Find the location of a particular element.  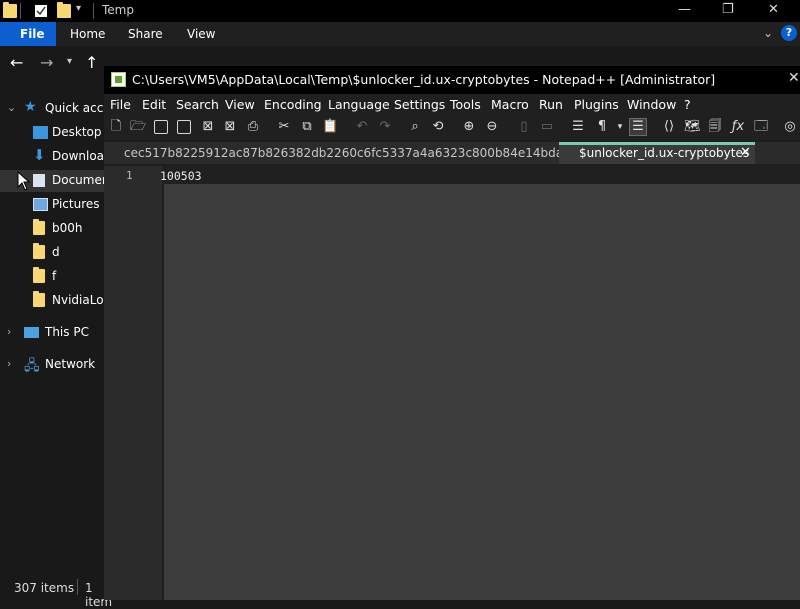

print-icon: ⎙ is located at coordinates (253, 127).